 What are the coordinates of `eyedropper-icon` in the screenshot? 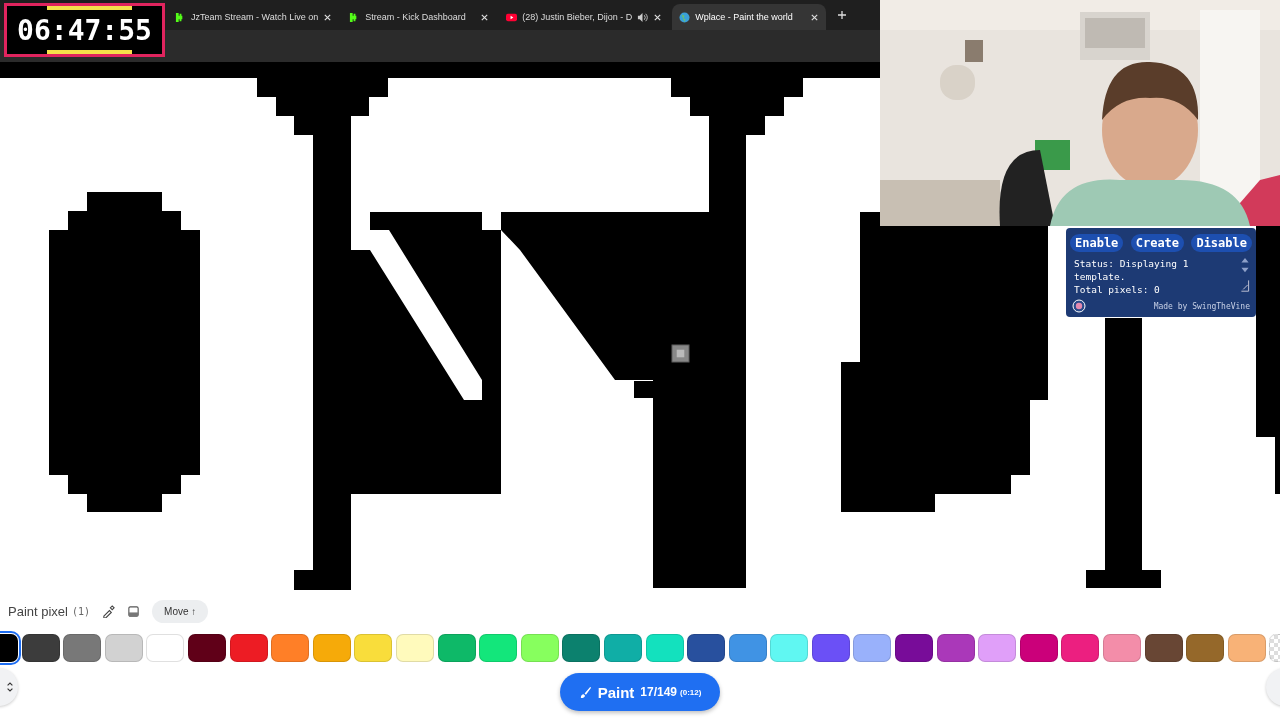 It's located at (109, 611).